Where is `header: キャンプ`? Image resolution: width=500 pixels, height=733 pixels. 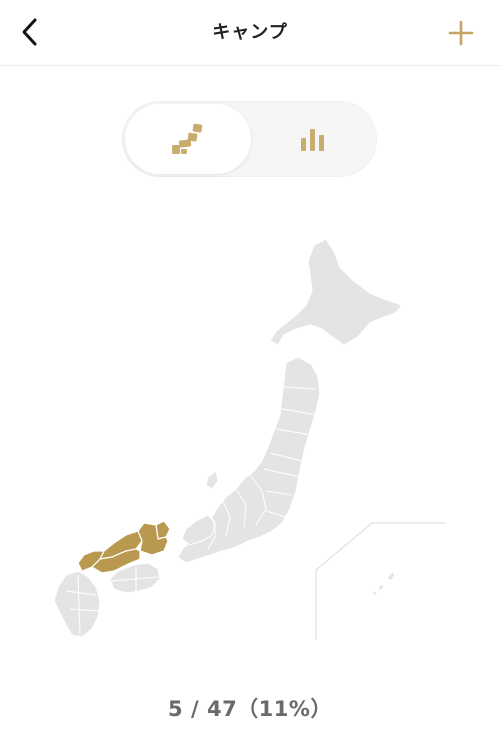 header: キャンプ is located at coordinates (250, 33).